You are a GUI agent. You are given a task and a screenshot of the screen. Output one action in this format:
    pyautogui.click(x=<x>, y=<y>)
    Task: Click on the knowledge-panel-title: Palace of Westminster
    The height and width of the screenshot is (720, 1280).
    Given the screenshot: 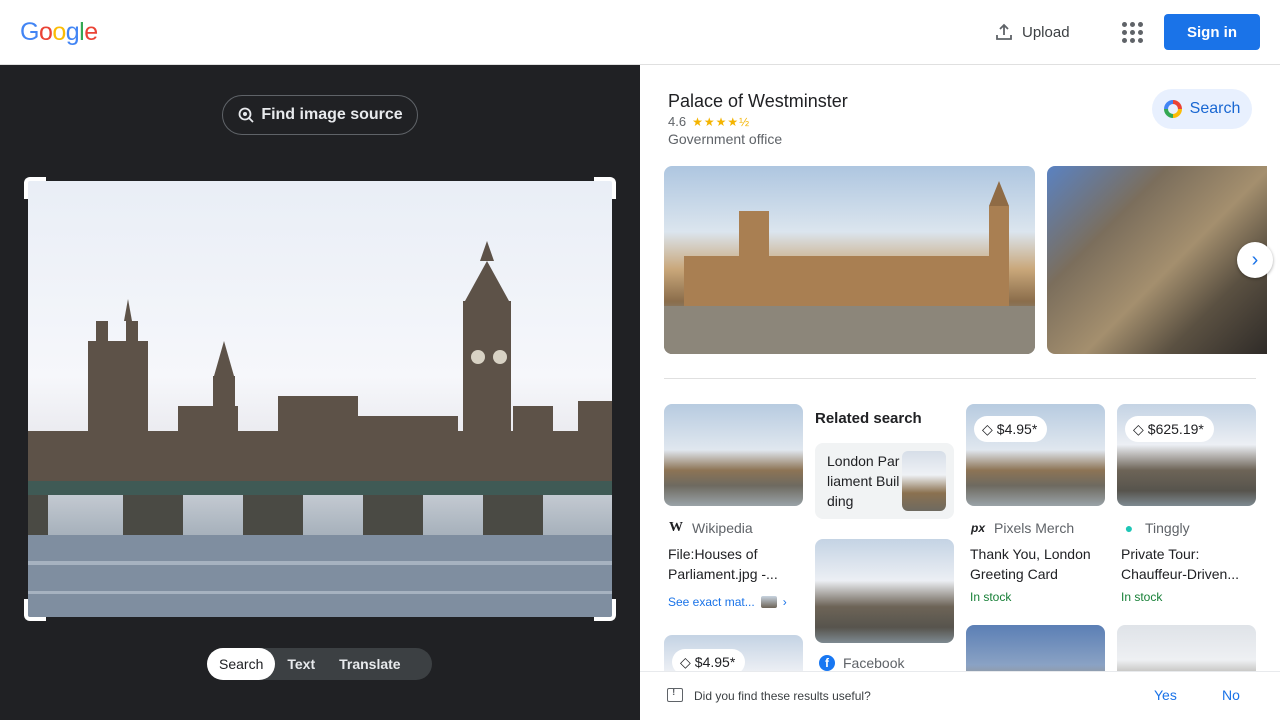 What is the action you would take?
    pyautogui.click(x=758, y=101)
    